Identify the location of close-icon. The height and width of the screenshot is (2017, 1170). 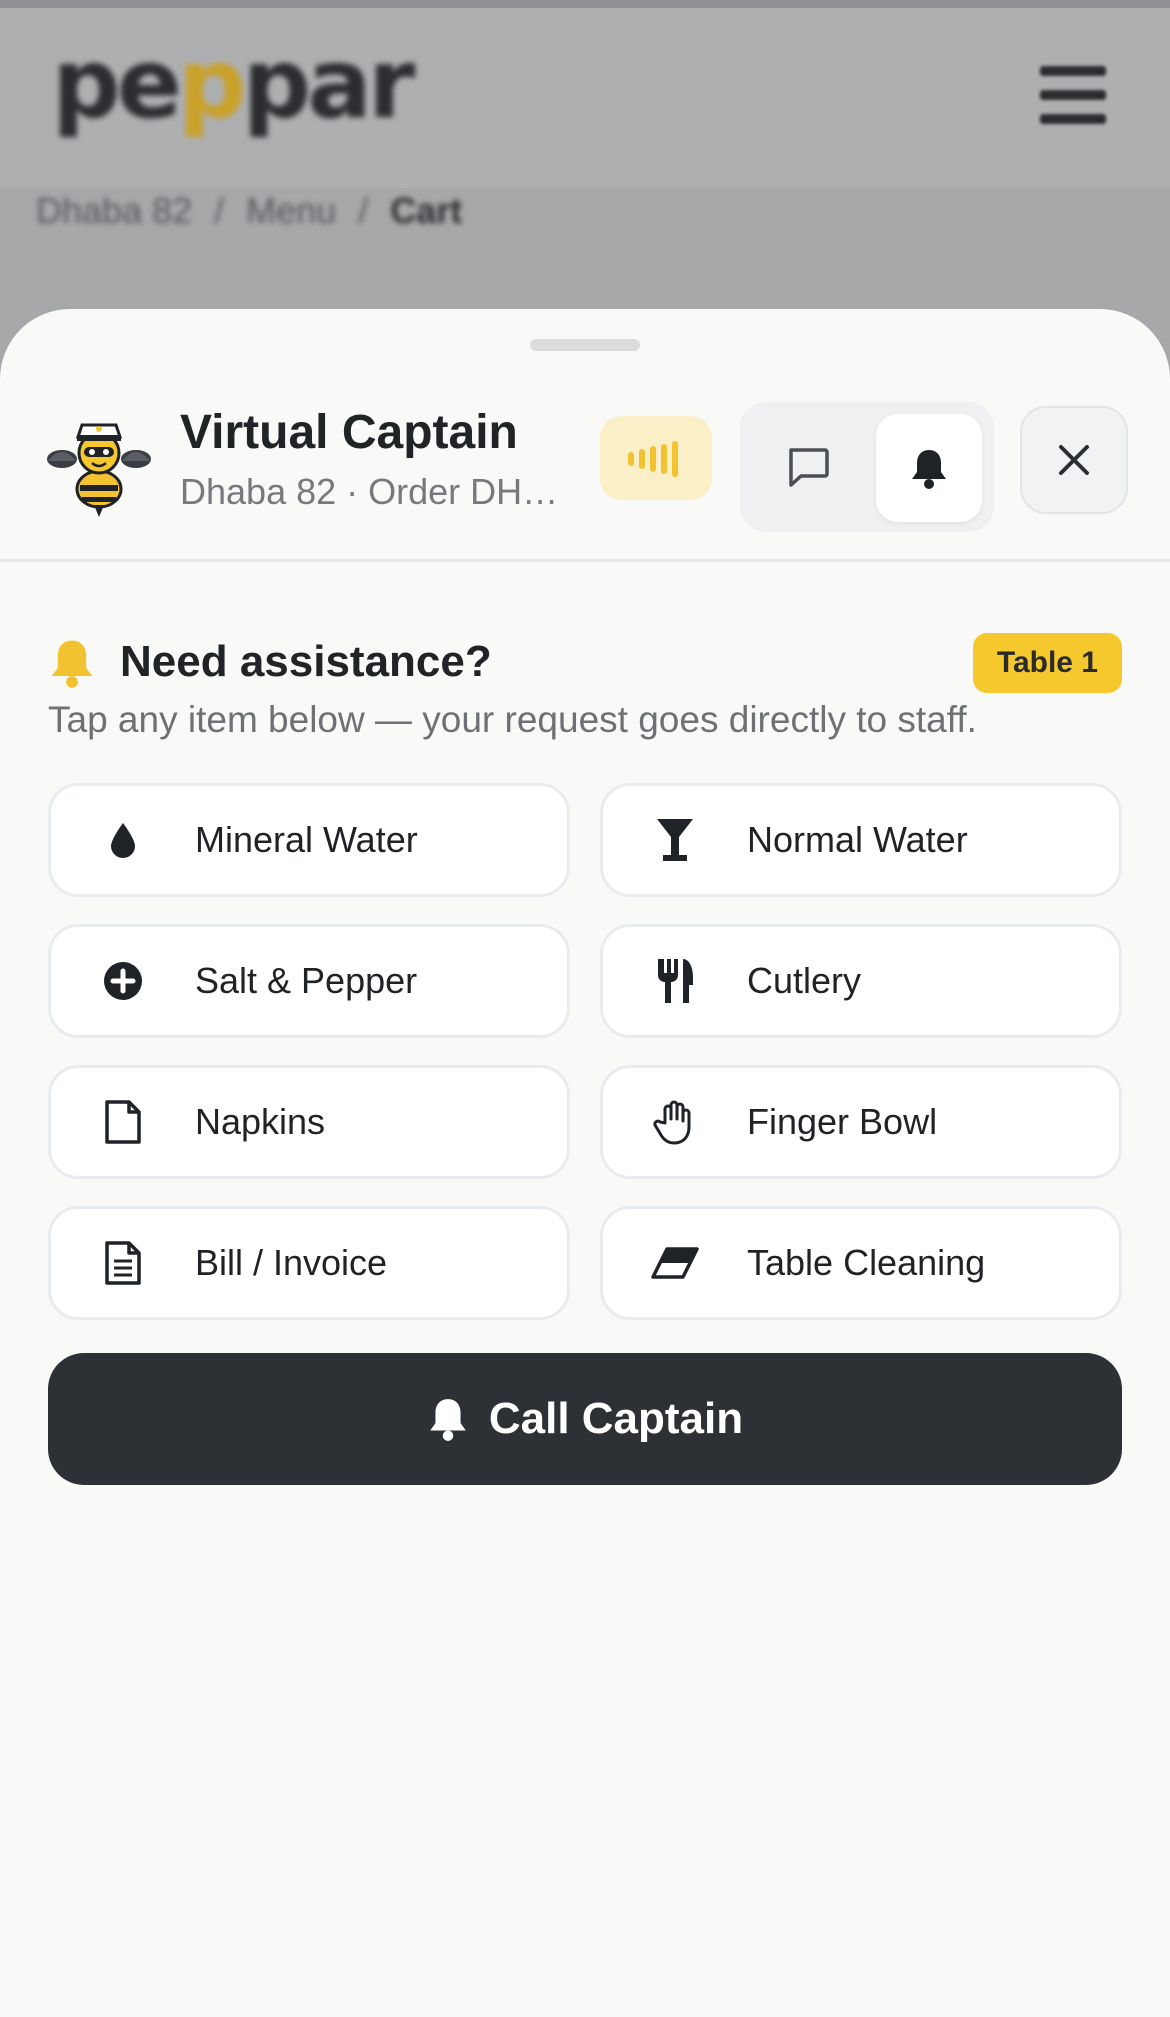
(1074, 460).